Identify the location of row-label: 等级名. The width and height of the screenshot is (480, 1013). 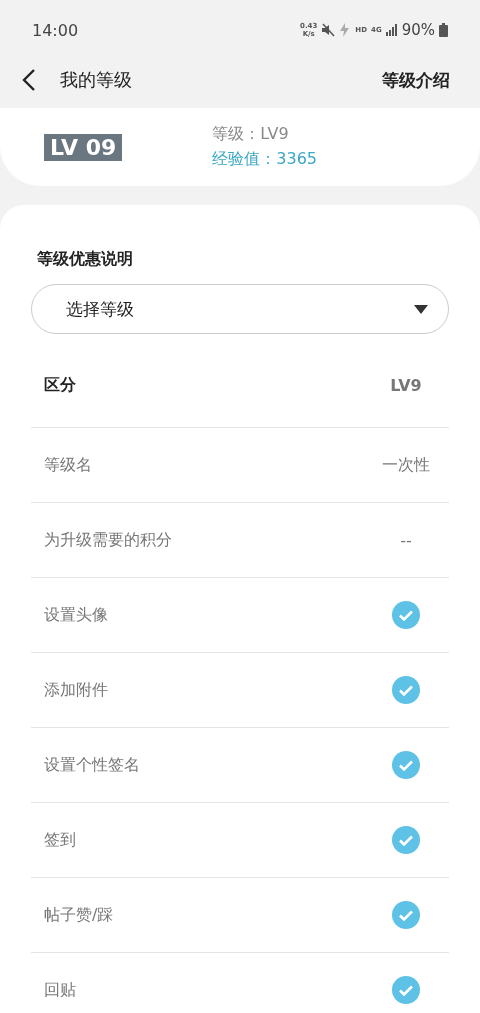
(68, 465).